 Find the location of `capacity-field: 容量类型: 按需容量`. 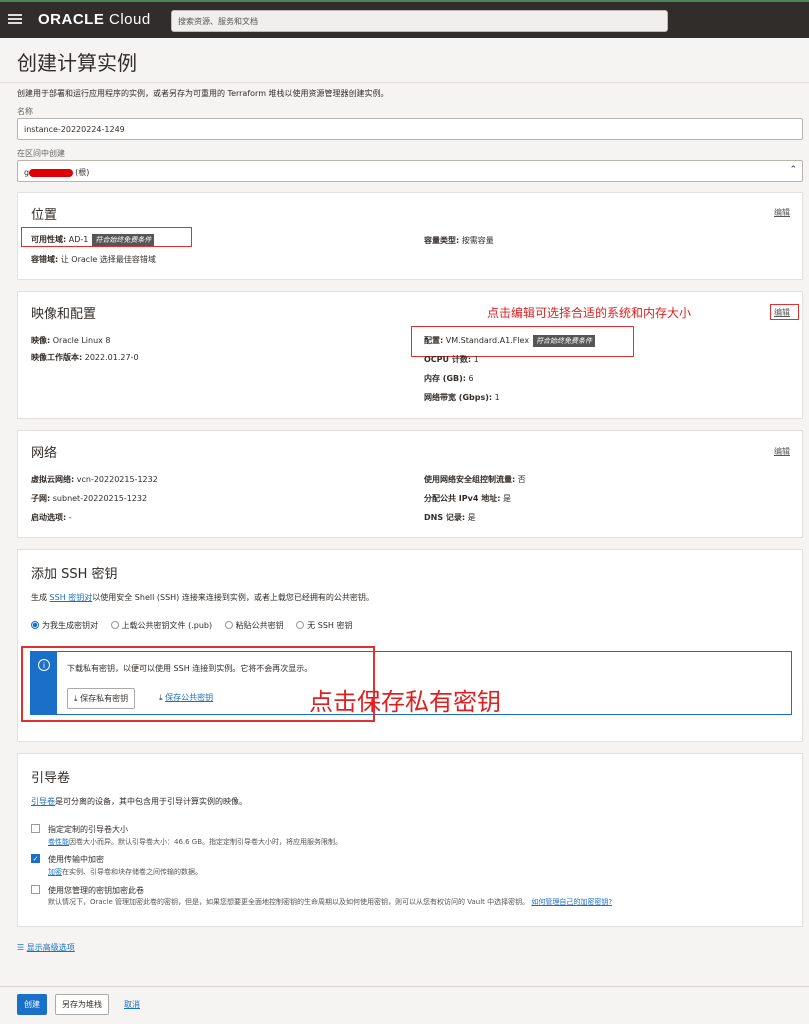

capacity-field: 容量类型: 按需容量 is located at coordinates (459, 240).